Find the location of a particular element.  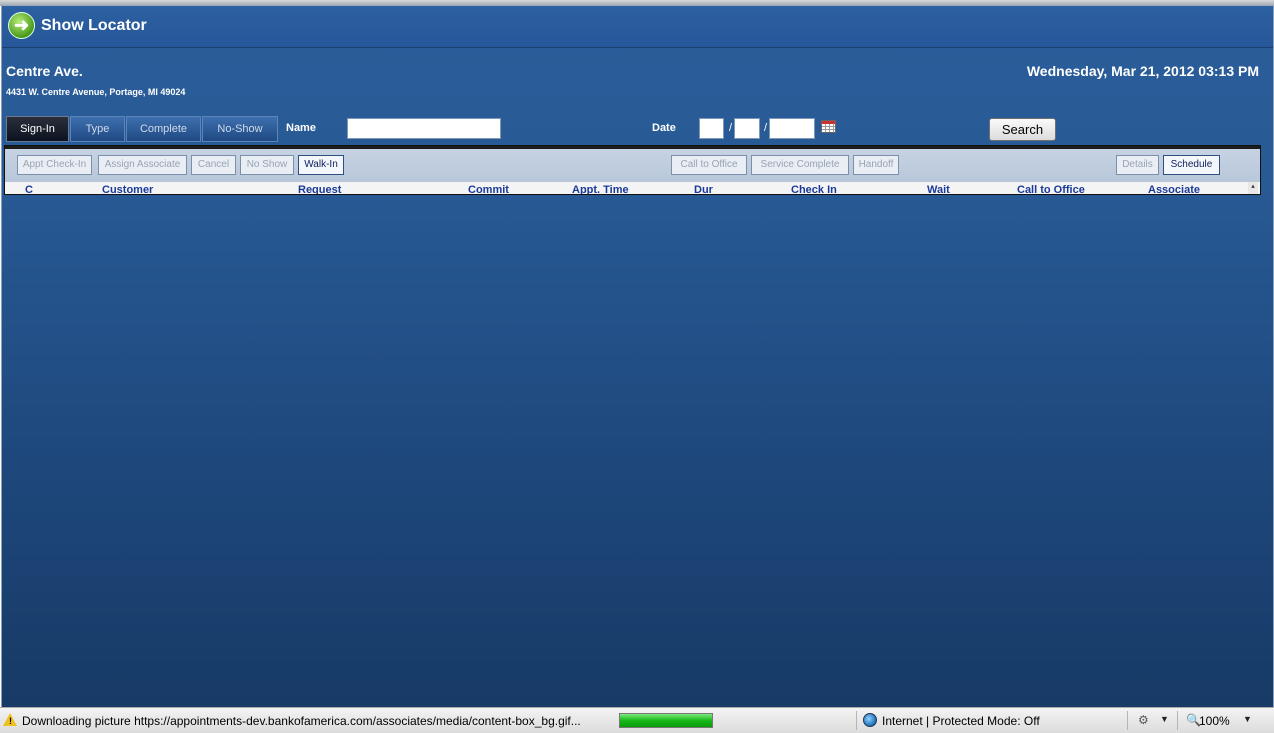

walk-in-button: Walk-In is located at coordinates (321, 165).